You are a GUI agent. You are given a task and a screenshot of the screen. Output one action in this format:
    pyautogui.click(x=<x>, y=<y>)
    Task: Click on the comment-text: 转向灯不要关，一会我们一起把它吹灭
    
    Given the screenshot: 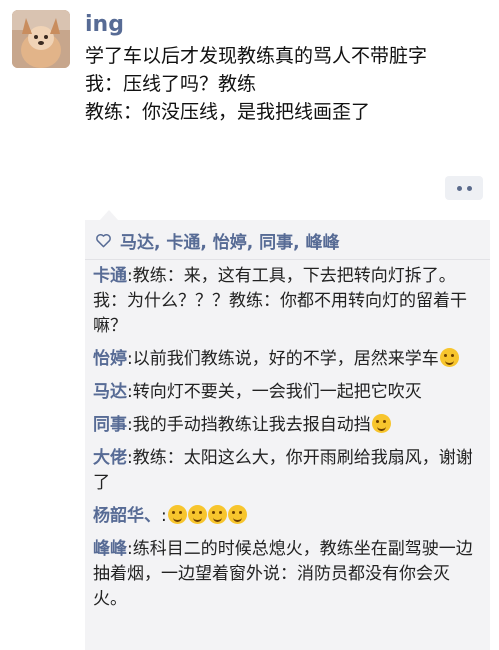 What is the action you would take?
    pyautogui.click(x=277, y=392)
    